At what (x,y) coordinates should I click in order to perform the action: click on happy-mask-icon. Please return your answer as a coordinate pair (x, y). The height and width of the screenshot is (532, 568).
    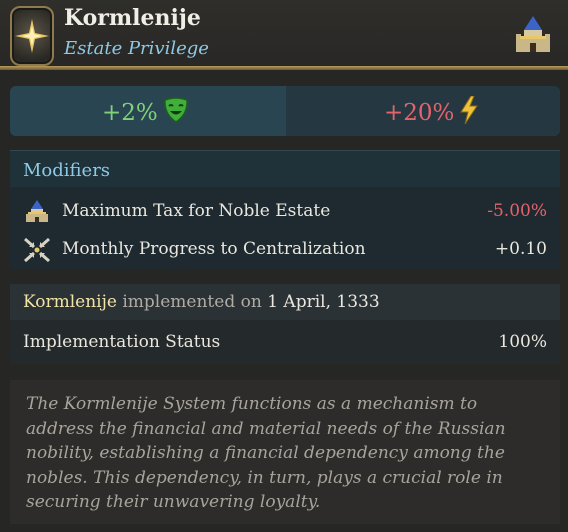
    Looking at the image, I should click on (176, 113).